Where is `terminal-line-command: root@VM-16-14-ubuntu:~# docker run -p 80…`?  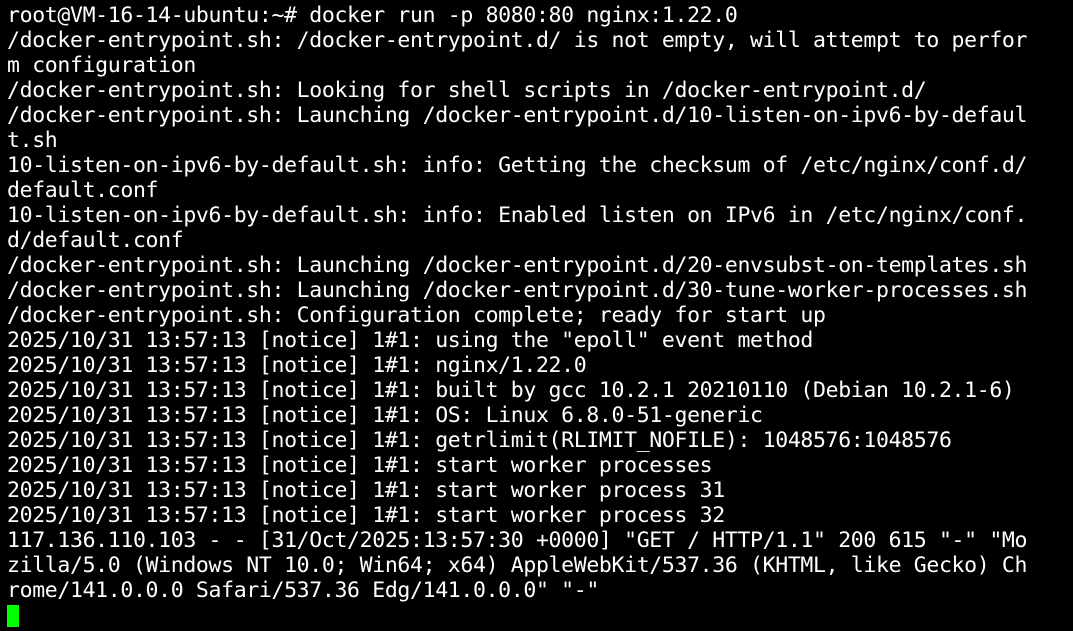
terminal-line-command: root@VM-16-14-ubuntu:~# docker run -p 80… is located at coordinates (372, 15).